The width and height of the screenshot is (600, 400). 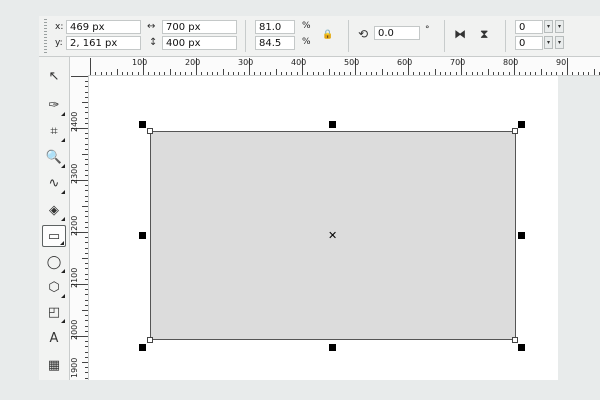 What do you see at coordinates (54, 77) in the screenshot?
I see `pick-tool: ↖` at bounding box center [54, 77].